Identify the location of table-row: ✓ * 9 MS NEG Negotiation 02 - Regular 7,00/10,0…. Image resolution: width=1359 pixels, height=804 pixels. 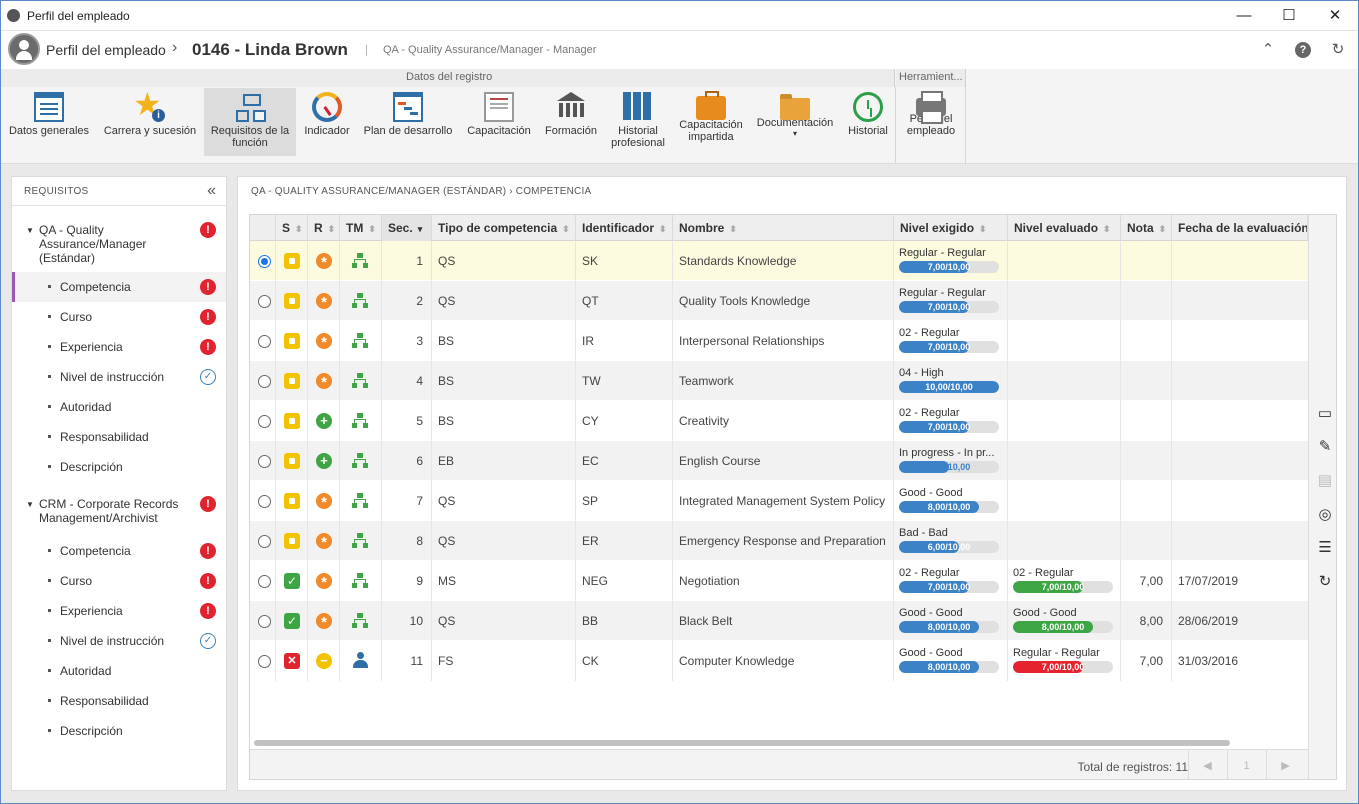
(779, 581).